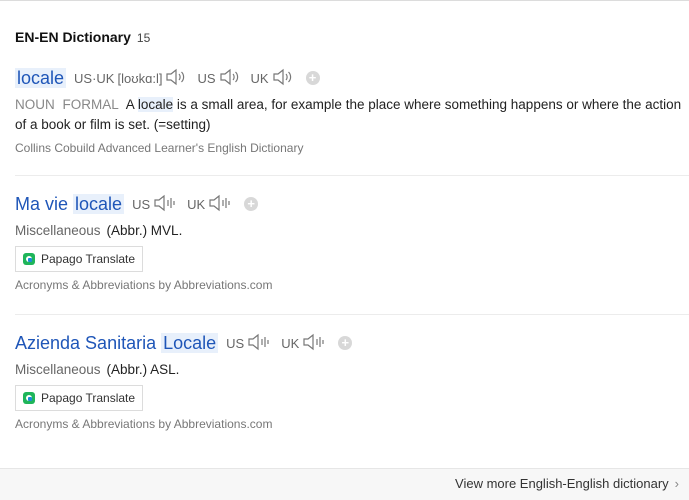 The image size is (689, 500). I want to click on view-more-link: View more English-English dictionary ›, so click(567, 483).